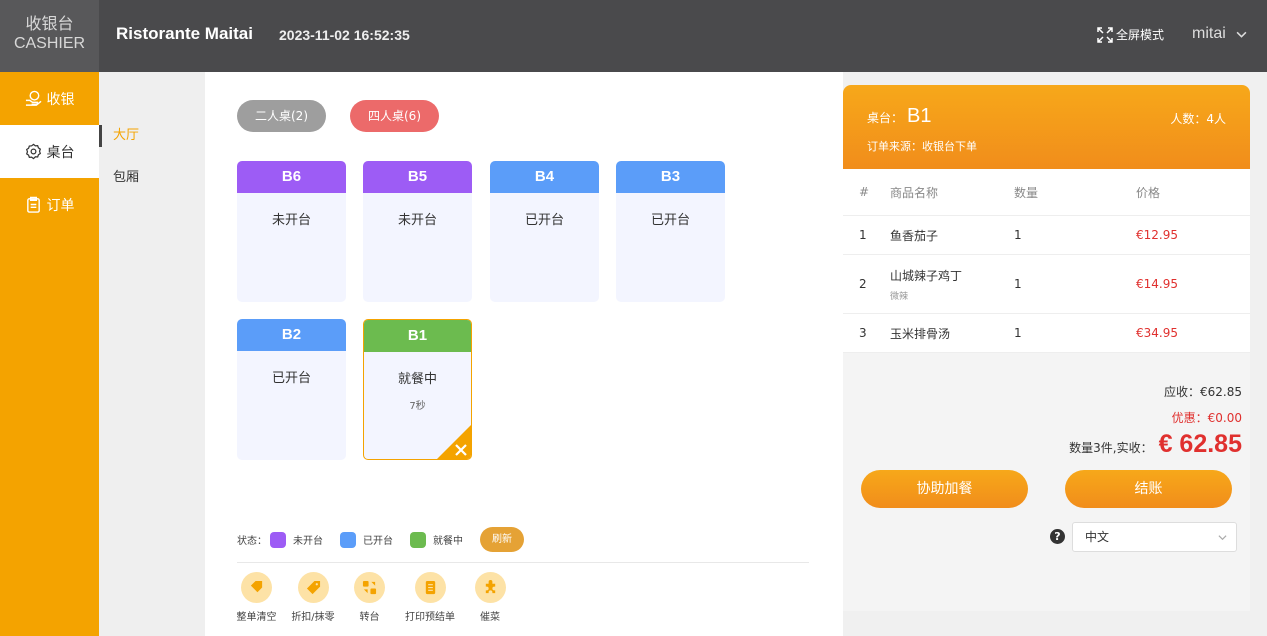 The height and width of the screenshot is (636, 1267). Describe the element at coordinates (344, 35) in the screenshot. I see `current-datetime: 2023-11-02 16:52:35` at that location.